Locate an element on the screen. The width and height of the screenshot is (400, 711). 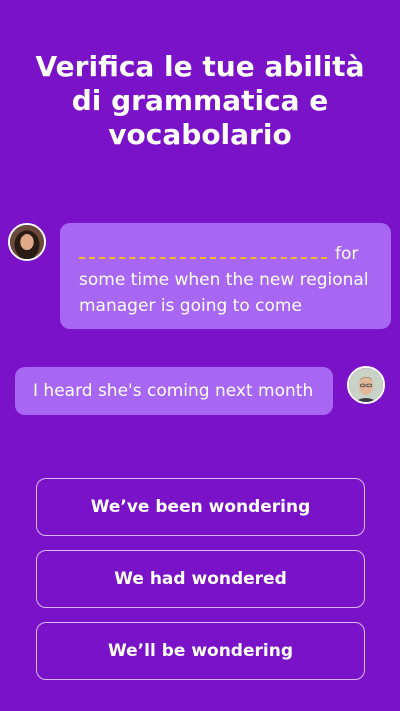
reply-bubble: I heard she's coming next month is located at coordinates (174, 391).